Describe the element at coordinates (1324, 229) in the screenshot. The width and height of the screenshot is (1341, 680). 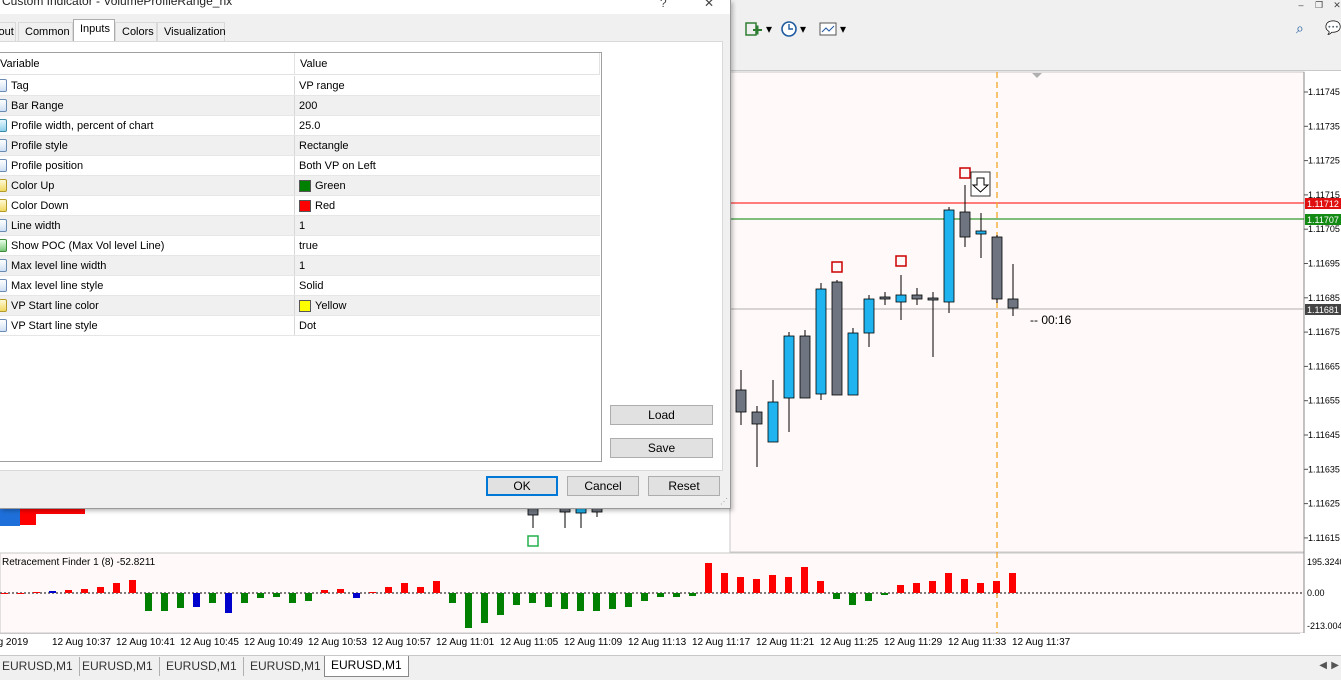
I see `price-axis-label: 1.11705` at that location.